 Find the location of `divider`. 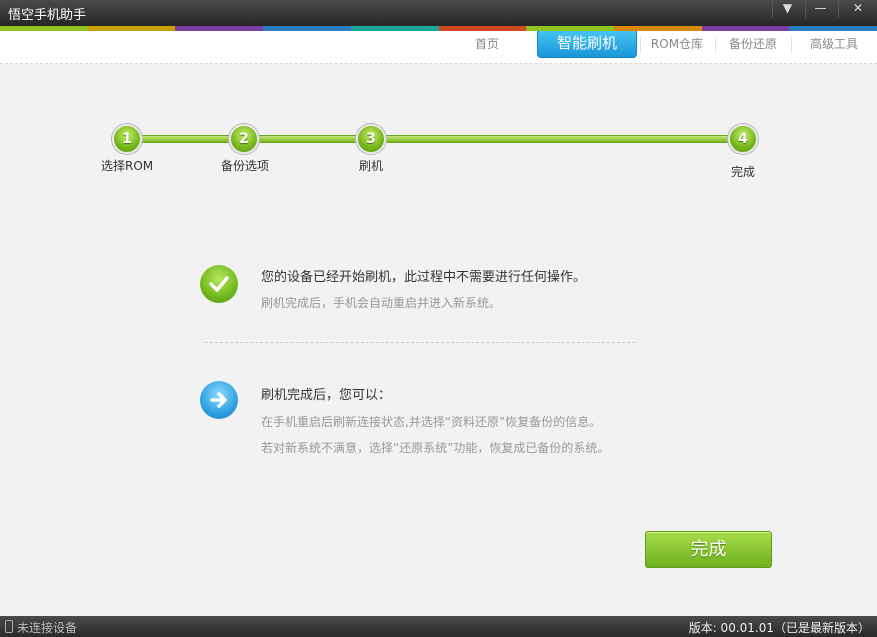

divider is located at coordinates (420, 342).